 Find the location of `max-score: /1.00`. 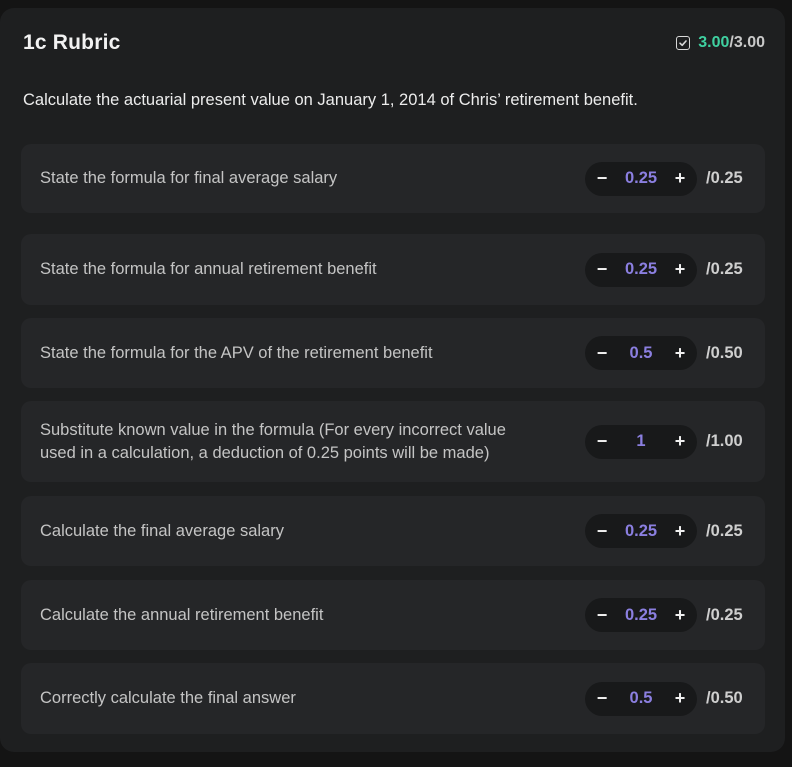

max-score: /1.00 is located at coordinates (724, 441).